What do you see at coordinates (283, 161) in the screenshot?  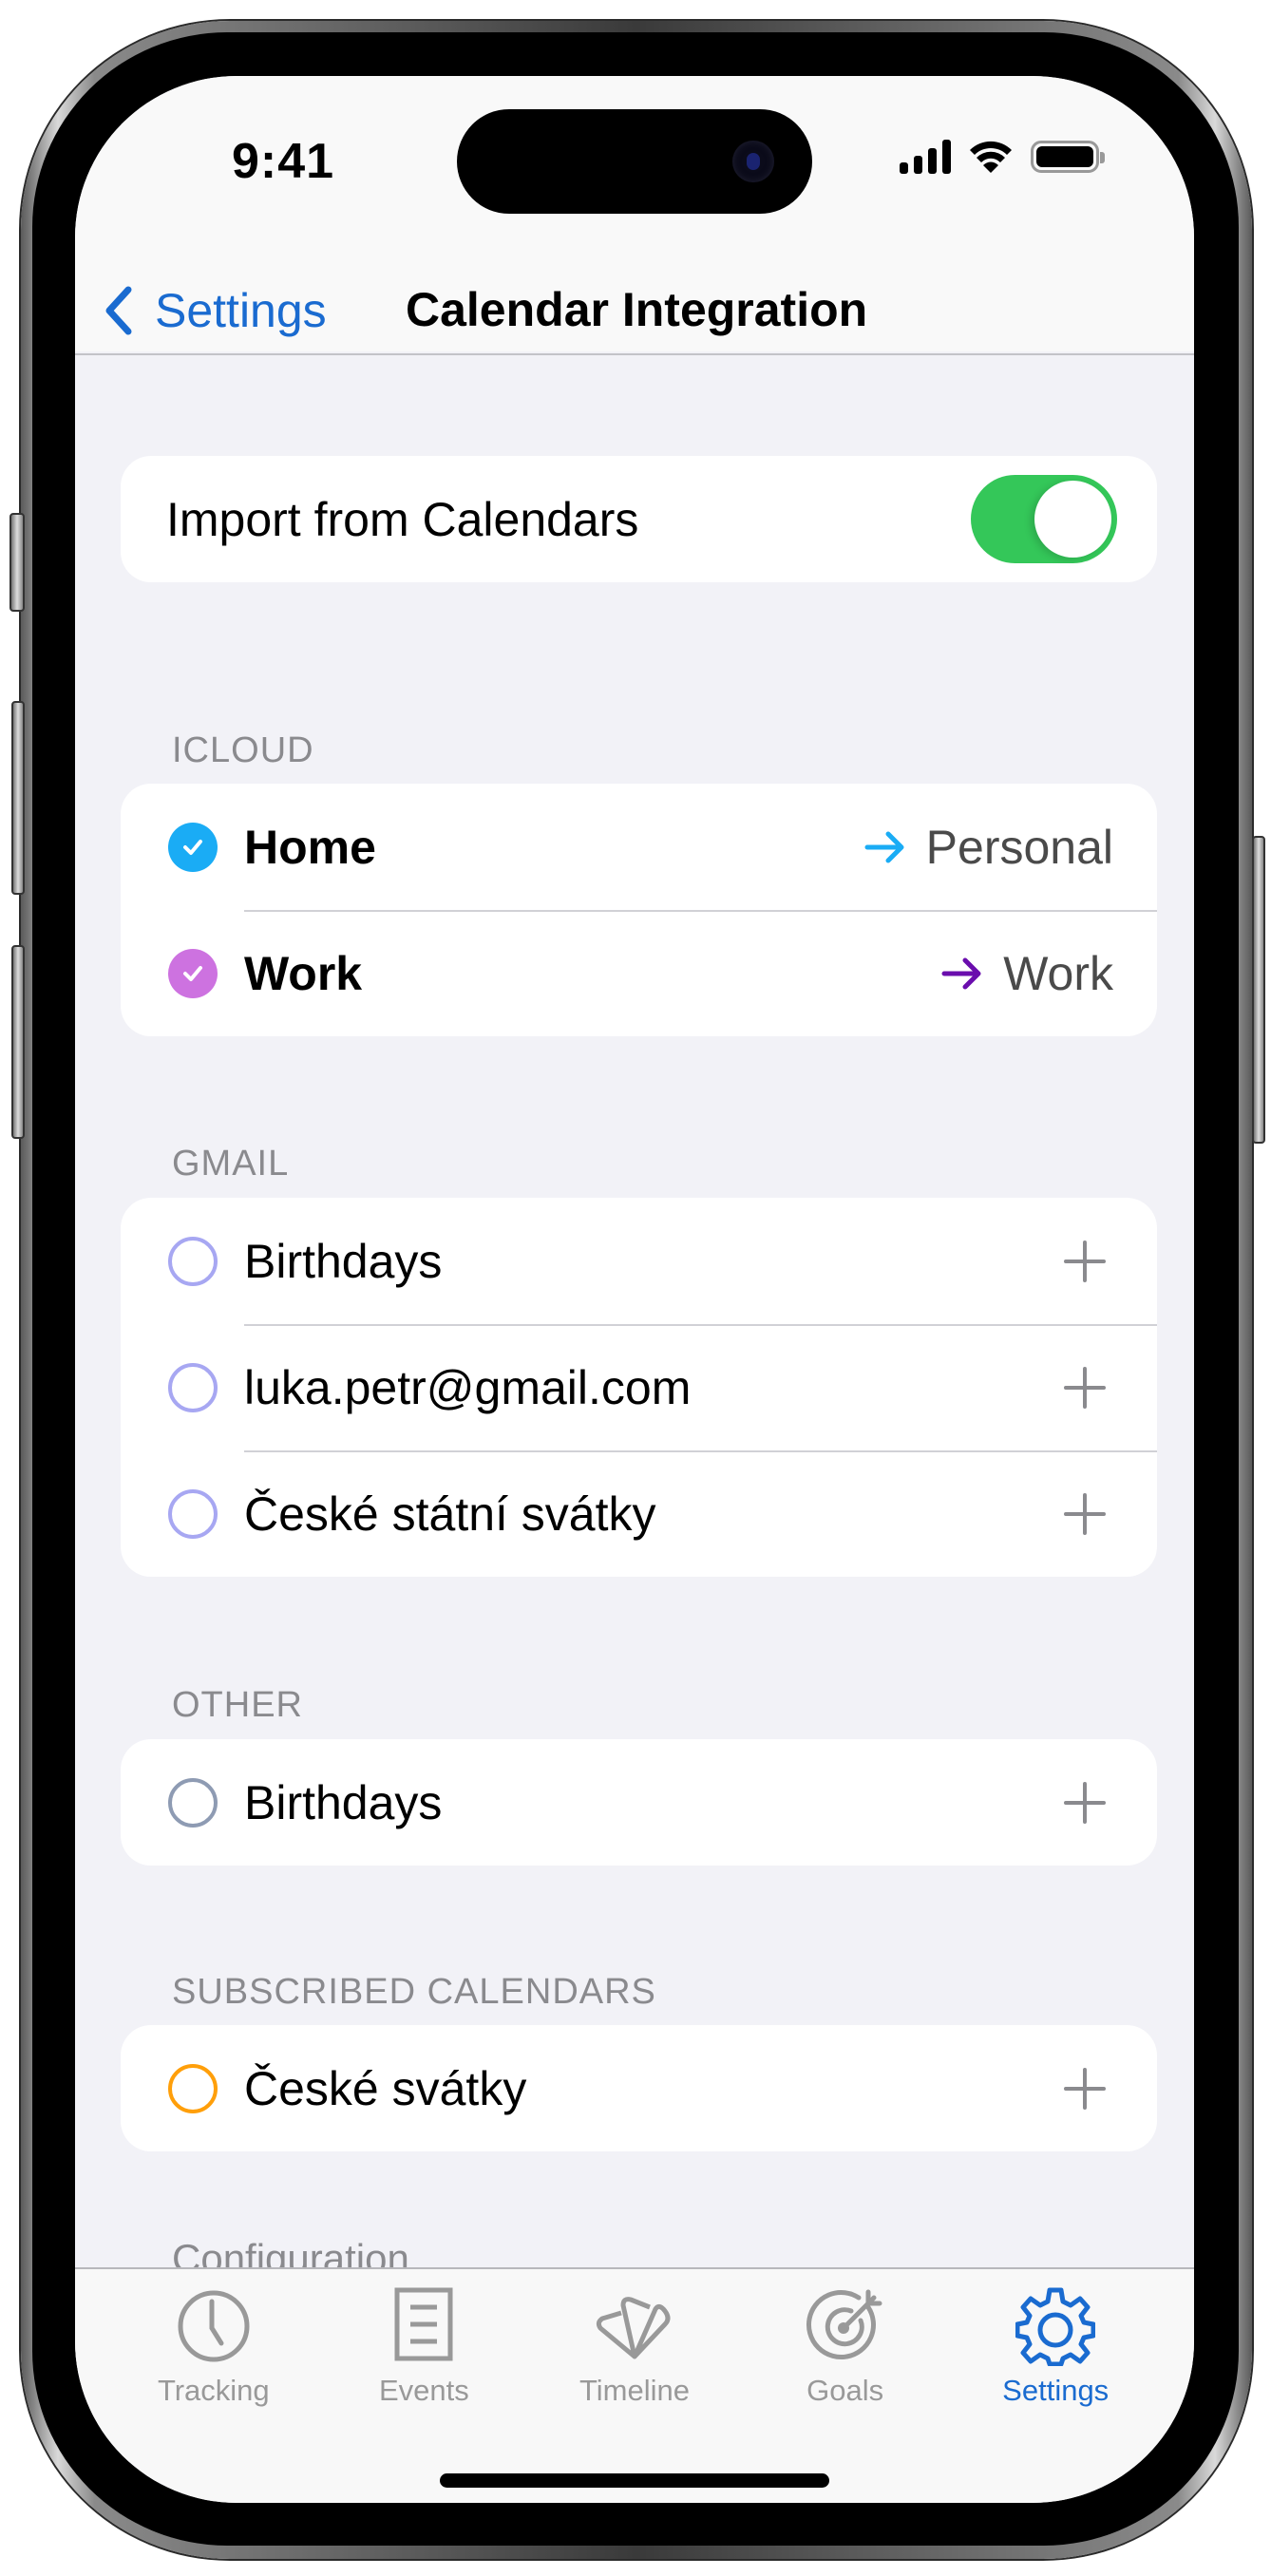 I see `status-time: 9:41` at bounding box center [283, 161].